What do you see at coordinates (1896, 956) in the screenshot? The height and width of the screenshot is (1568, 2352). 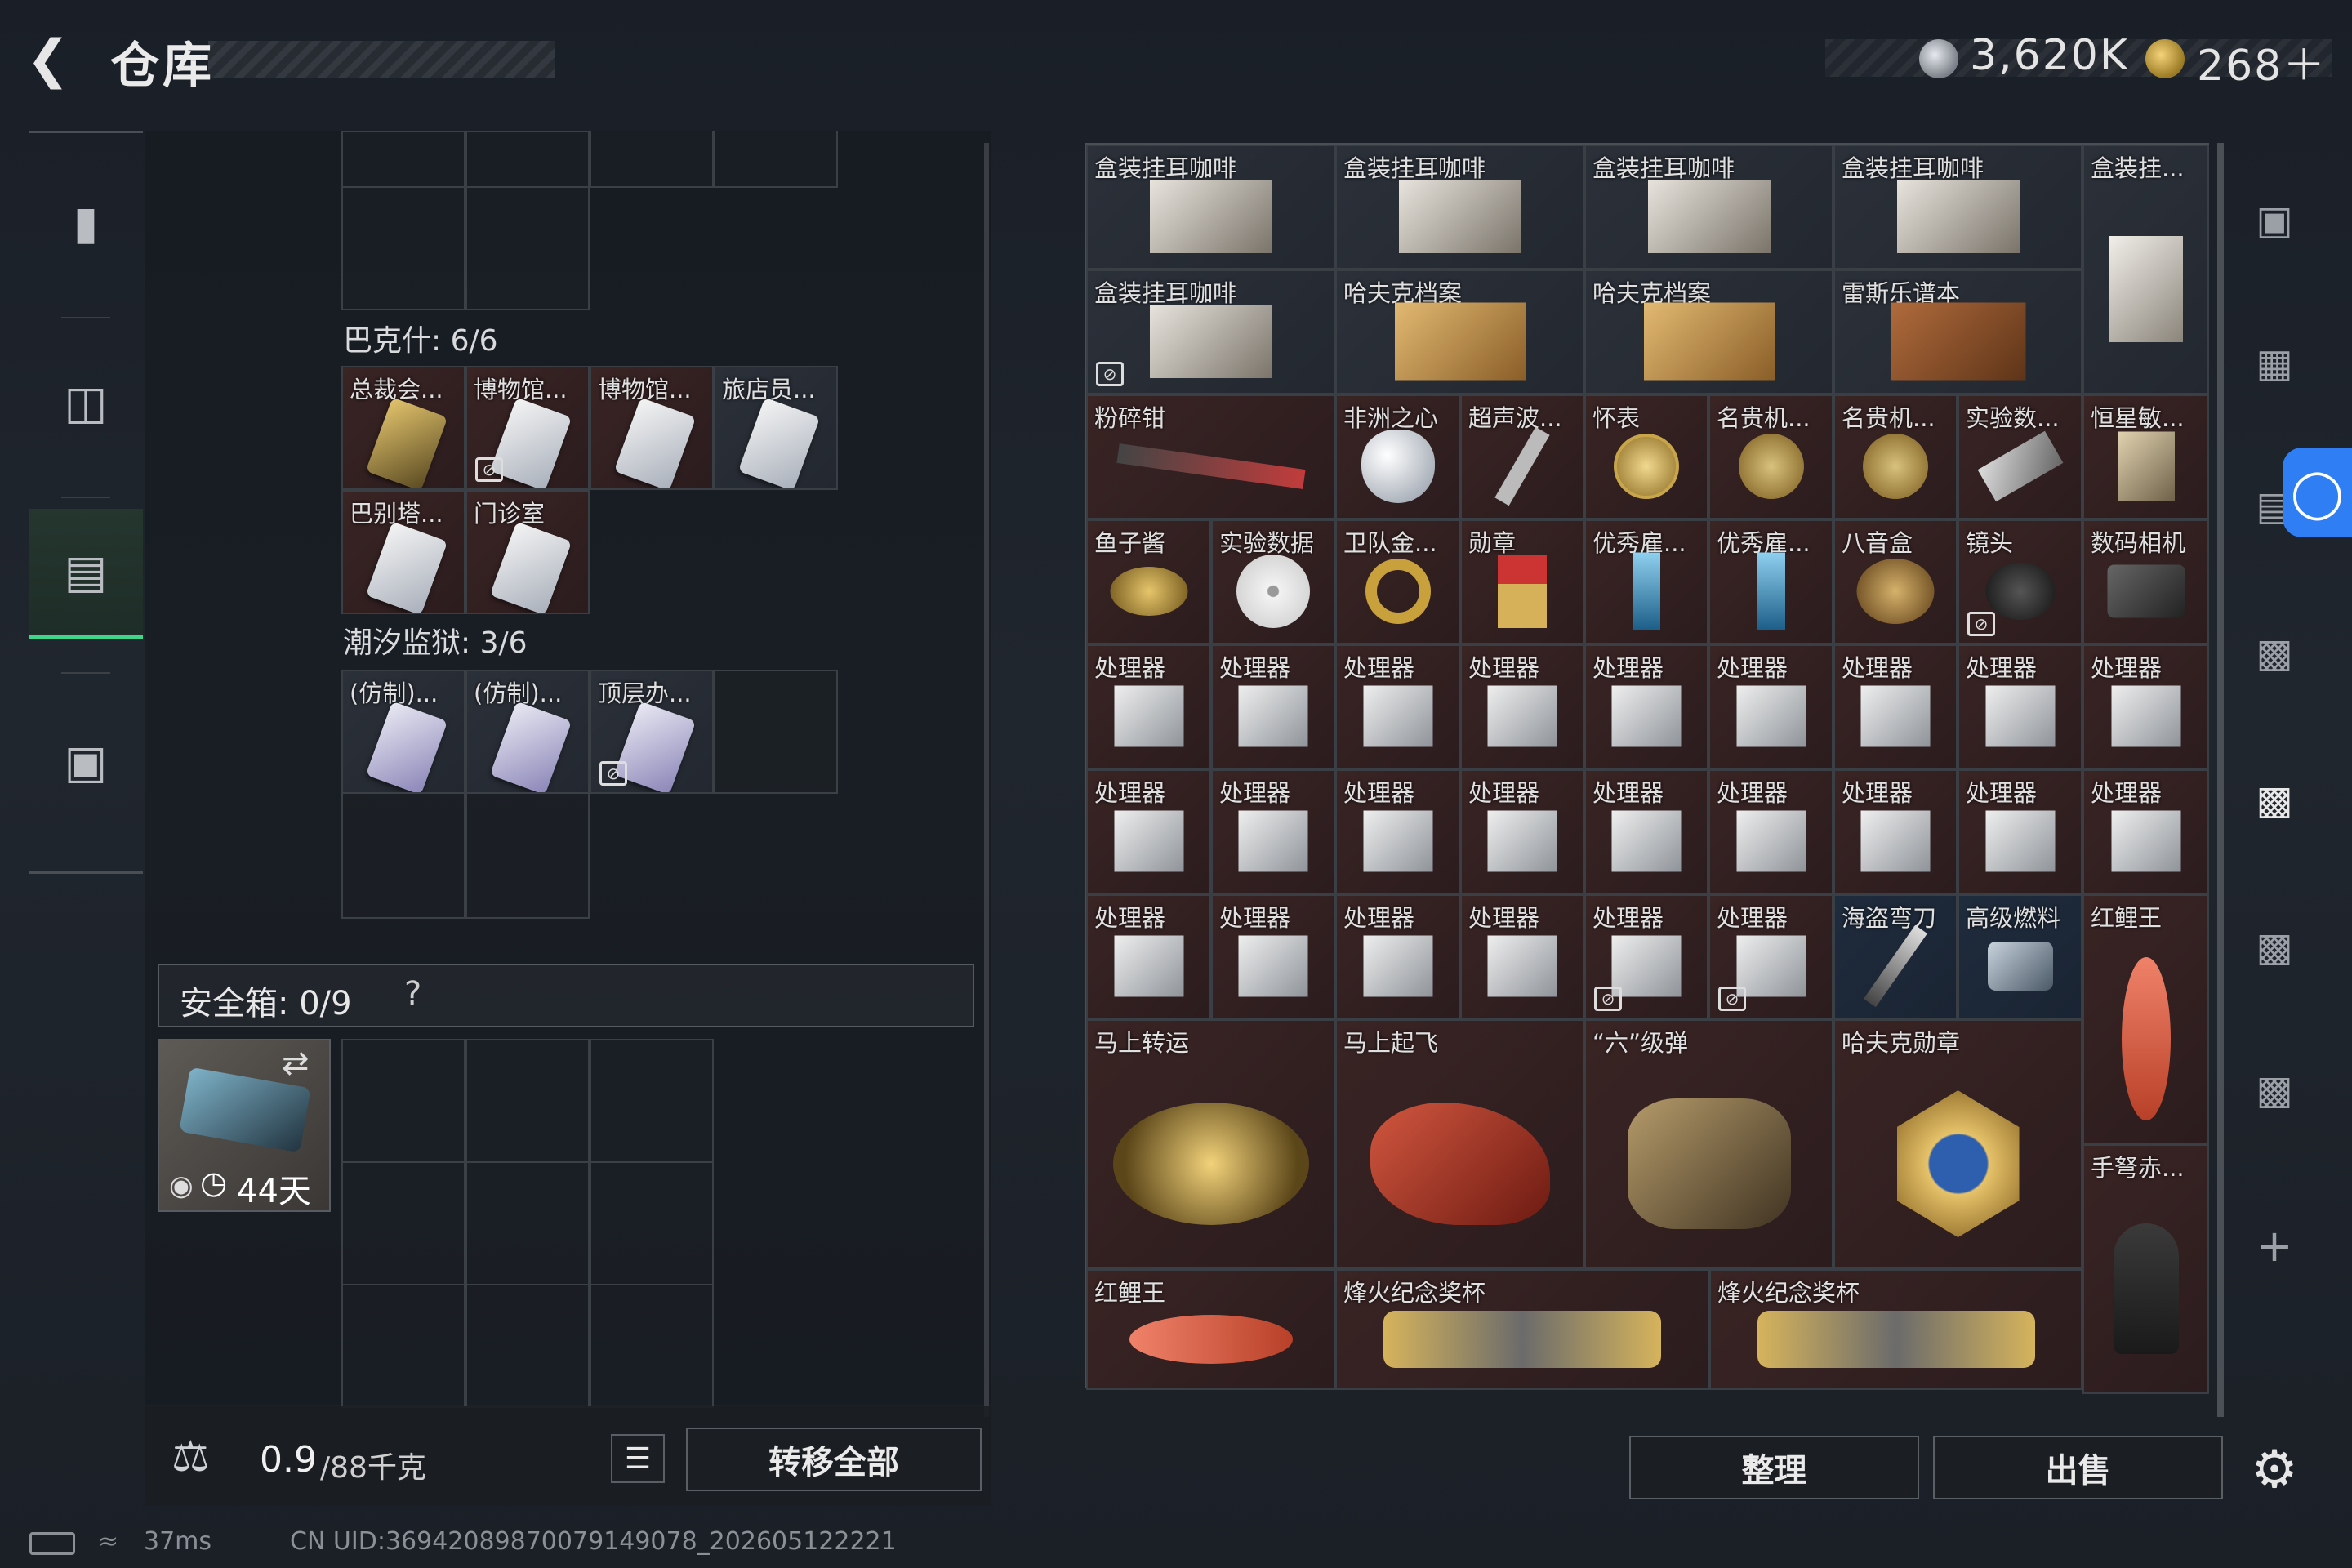 I see `pirate-sabre-item: 海盗弯刀` at bounding box center [1896, 956].